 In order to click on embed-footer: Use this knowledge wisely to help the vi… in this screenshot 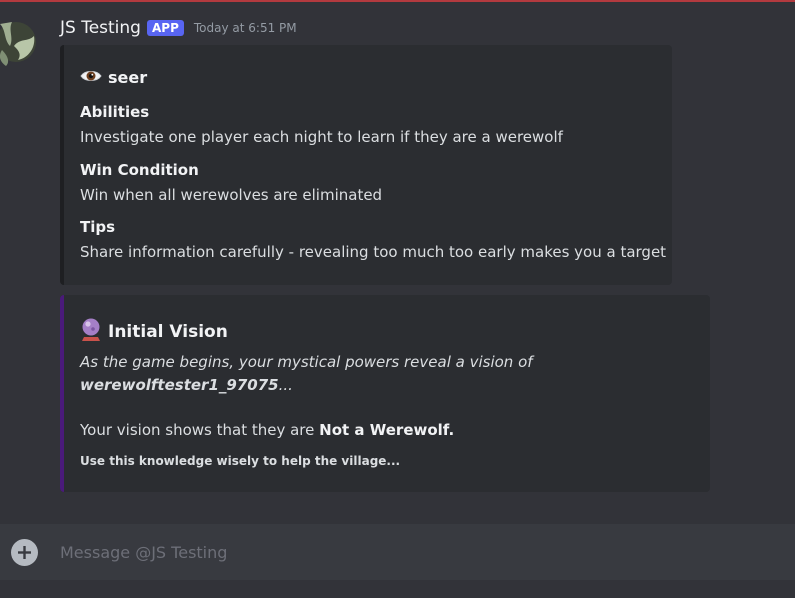, I will do `click(240, 461)`.